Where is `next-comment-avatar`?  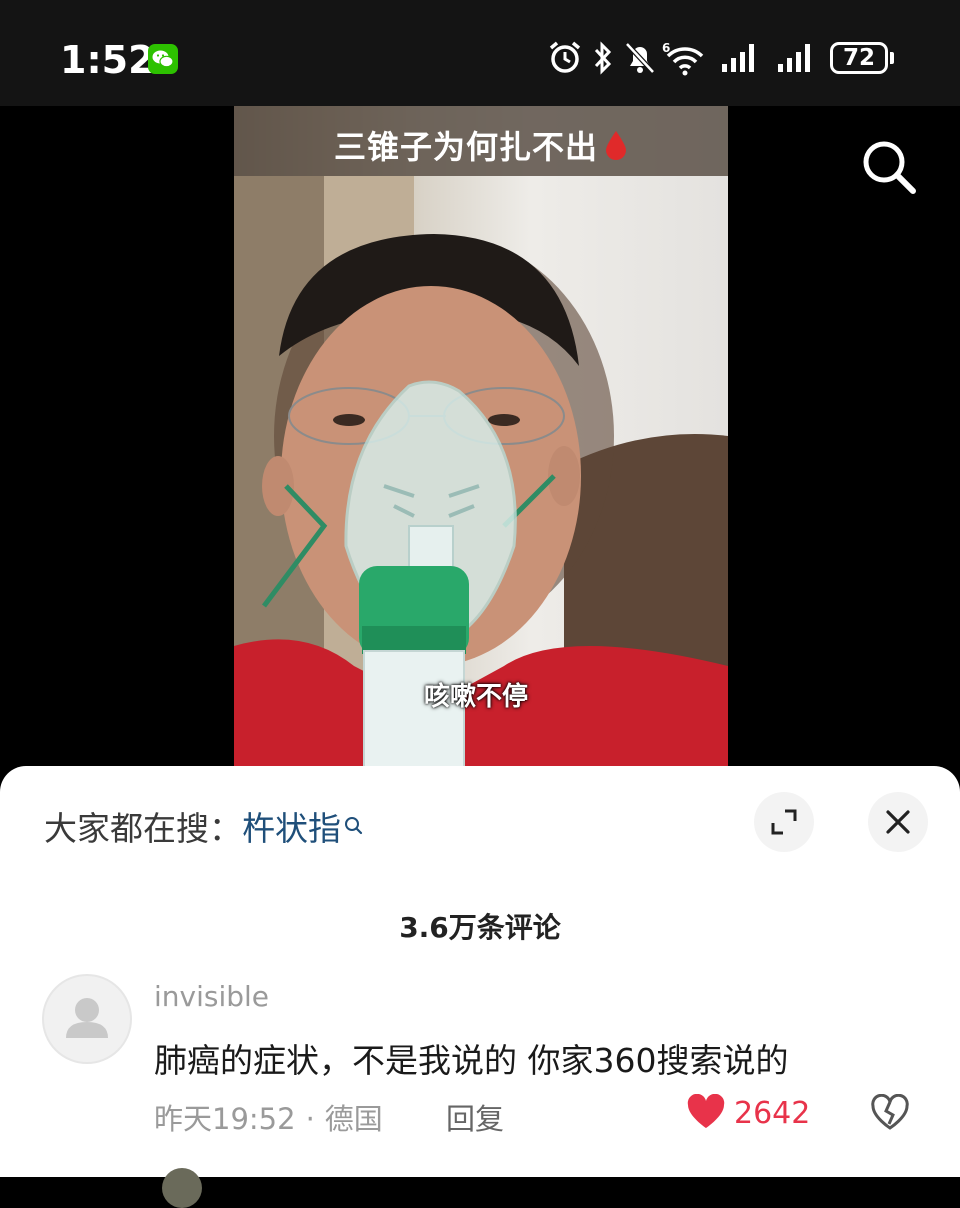 next-comment-avatar is located at coordinates (182, 1188).